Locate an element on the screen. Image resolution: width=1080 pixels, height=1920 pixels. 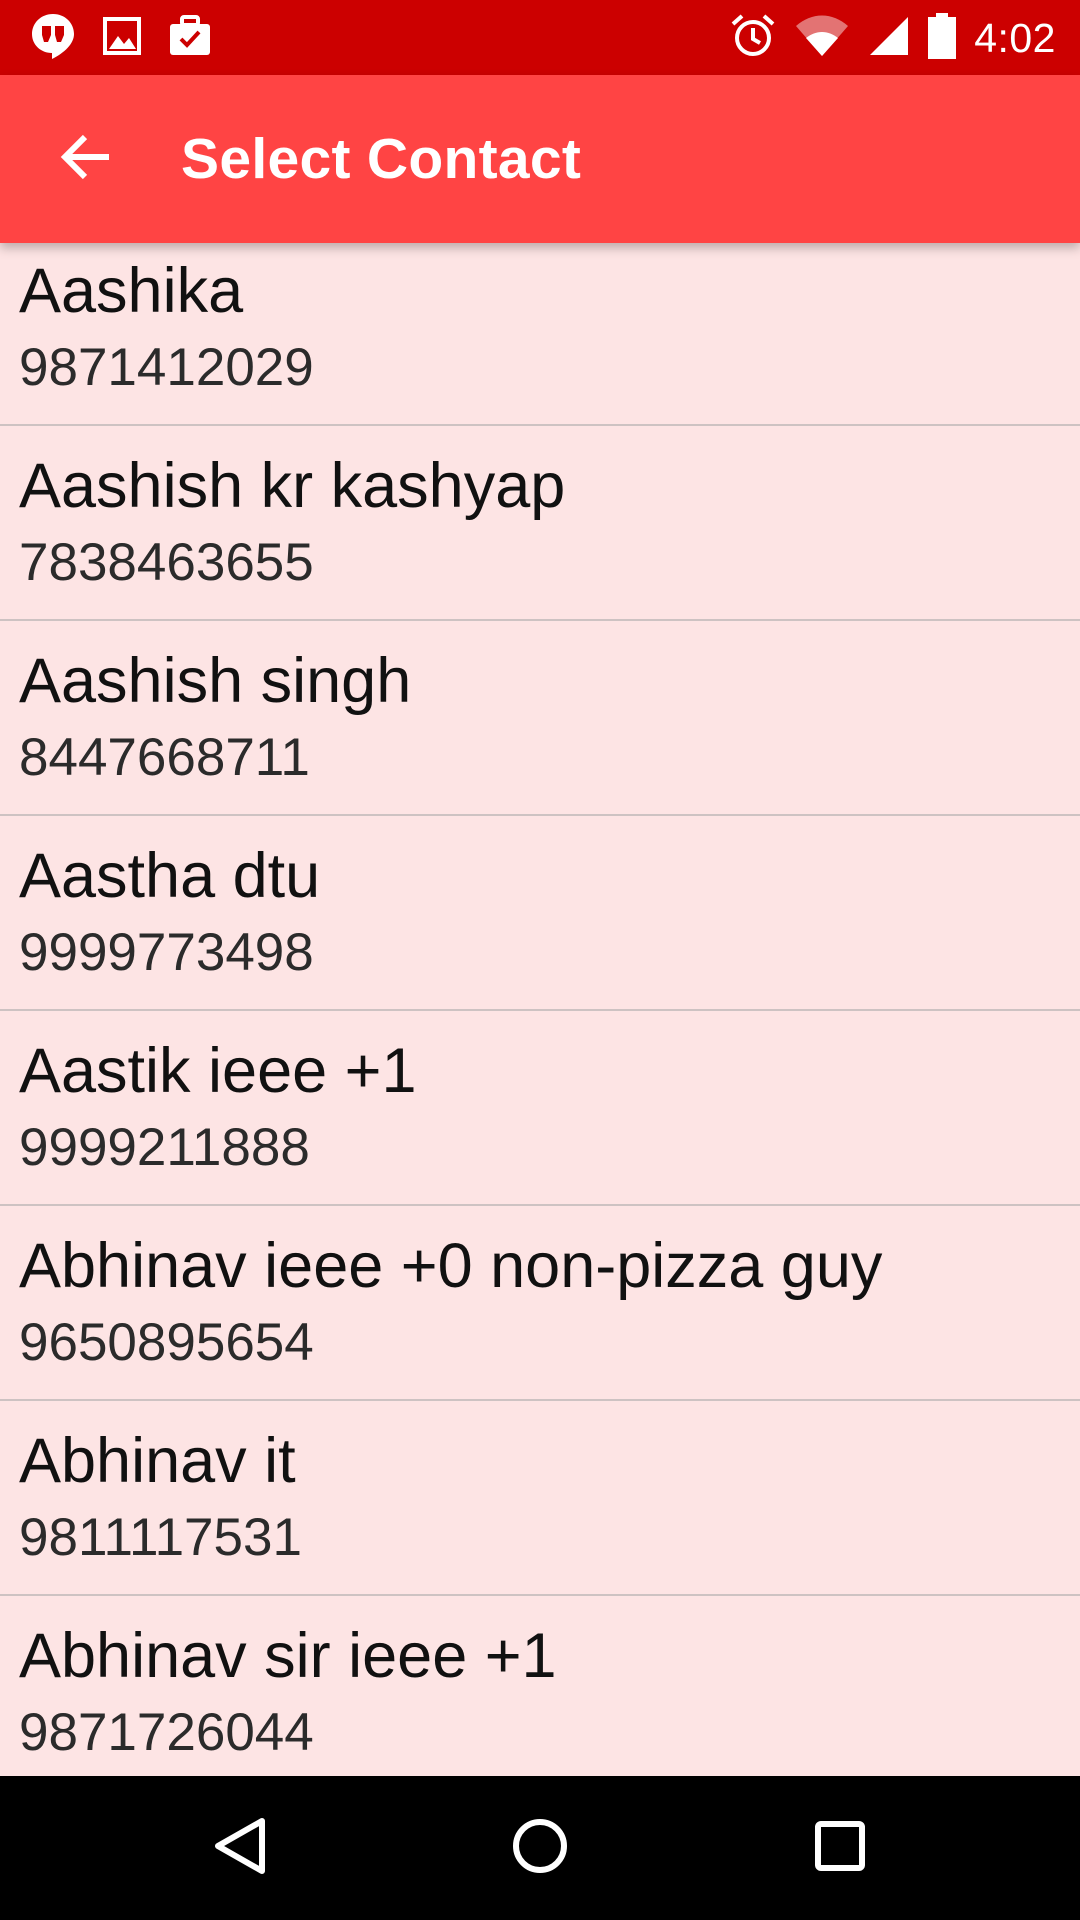
contact-name: Aashish singh is located at coordinates (215, 681).